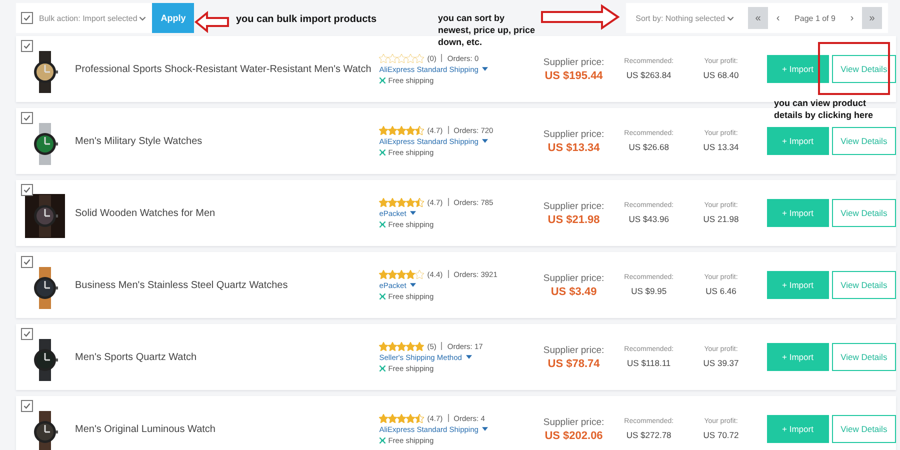 The image size is (900, 450). I want to click on left-arrow-icon, so click(212, 22).